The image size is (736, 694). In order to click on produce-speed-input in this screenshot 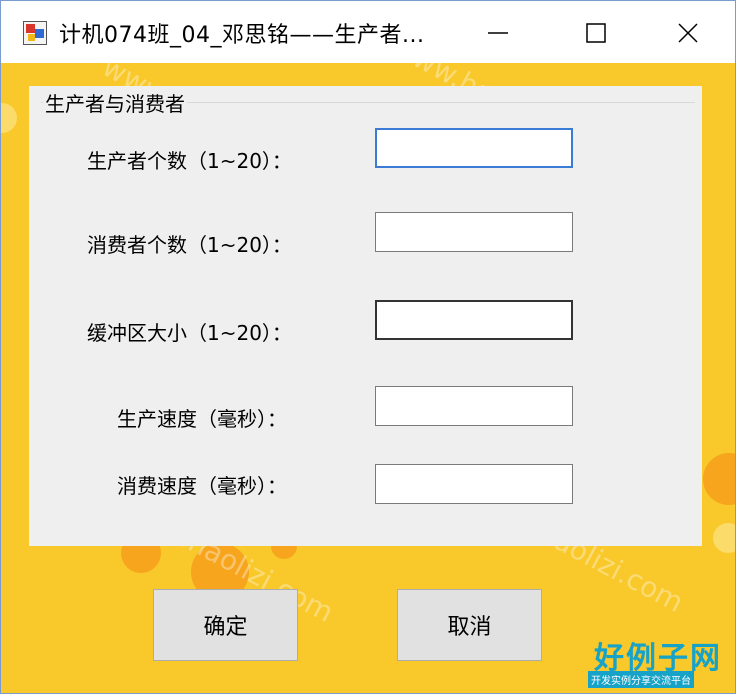, I will do `click(474, 406)`.